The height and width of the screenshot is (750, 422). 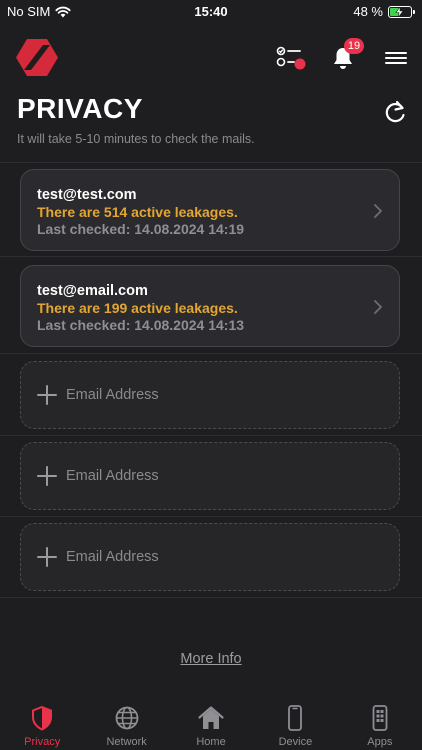 I want to click on tab-bar: Privacy Network Home Device Apps, so click(x=211, y=725).